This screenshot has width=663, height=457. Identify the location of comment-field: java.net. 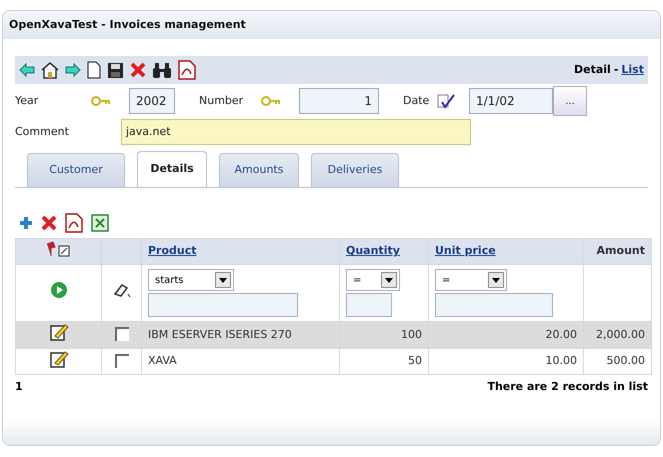
(296, 132).